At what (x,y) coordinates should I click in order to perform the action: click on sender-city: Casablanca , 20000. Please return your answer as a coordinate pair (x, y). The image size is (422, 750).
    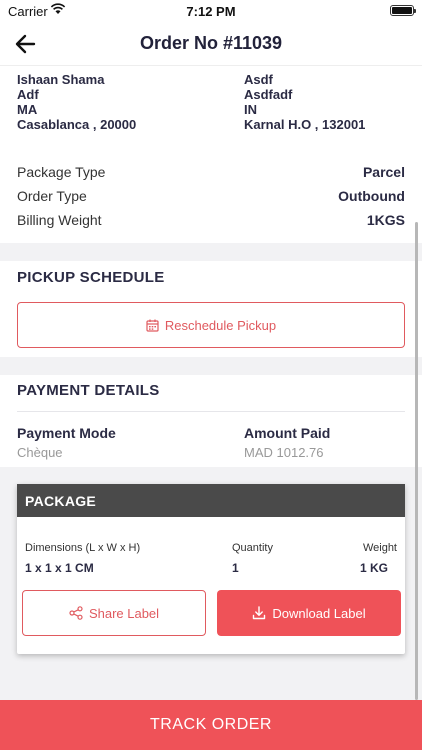
    Looking at the image, I should click on (77, 124).